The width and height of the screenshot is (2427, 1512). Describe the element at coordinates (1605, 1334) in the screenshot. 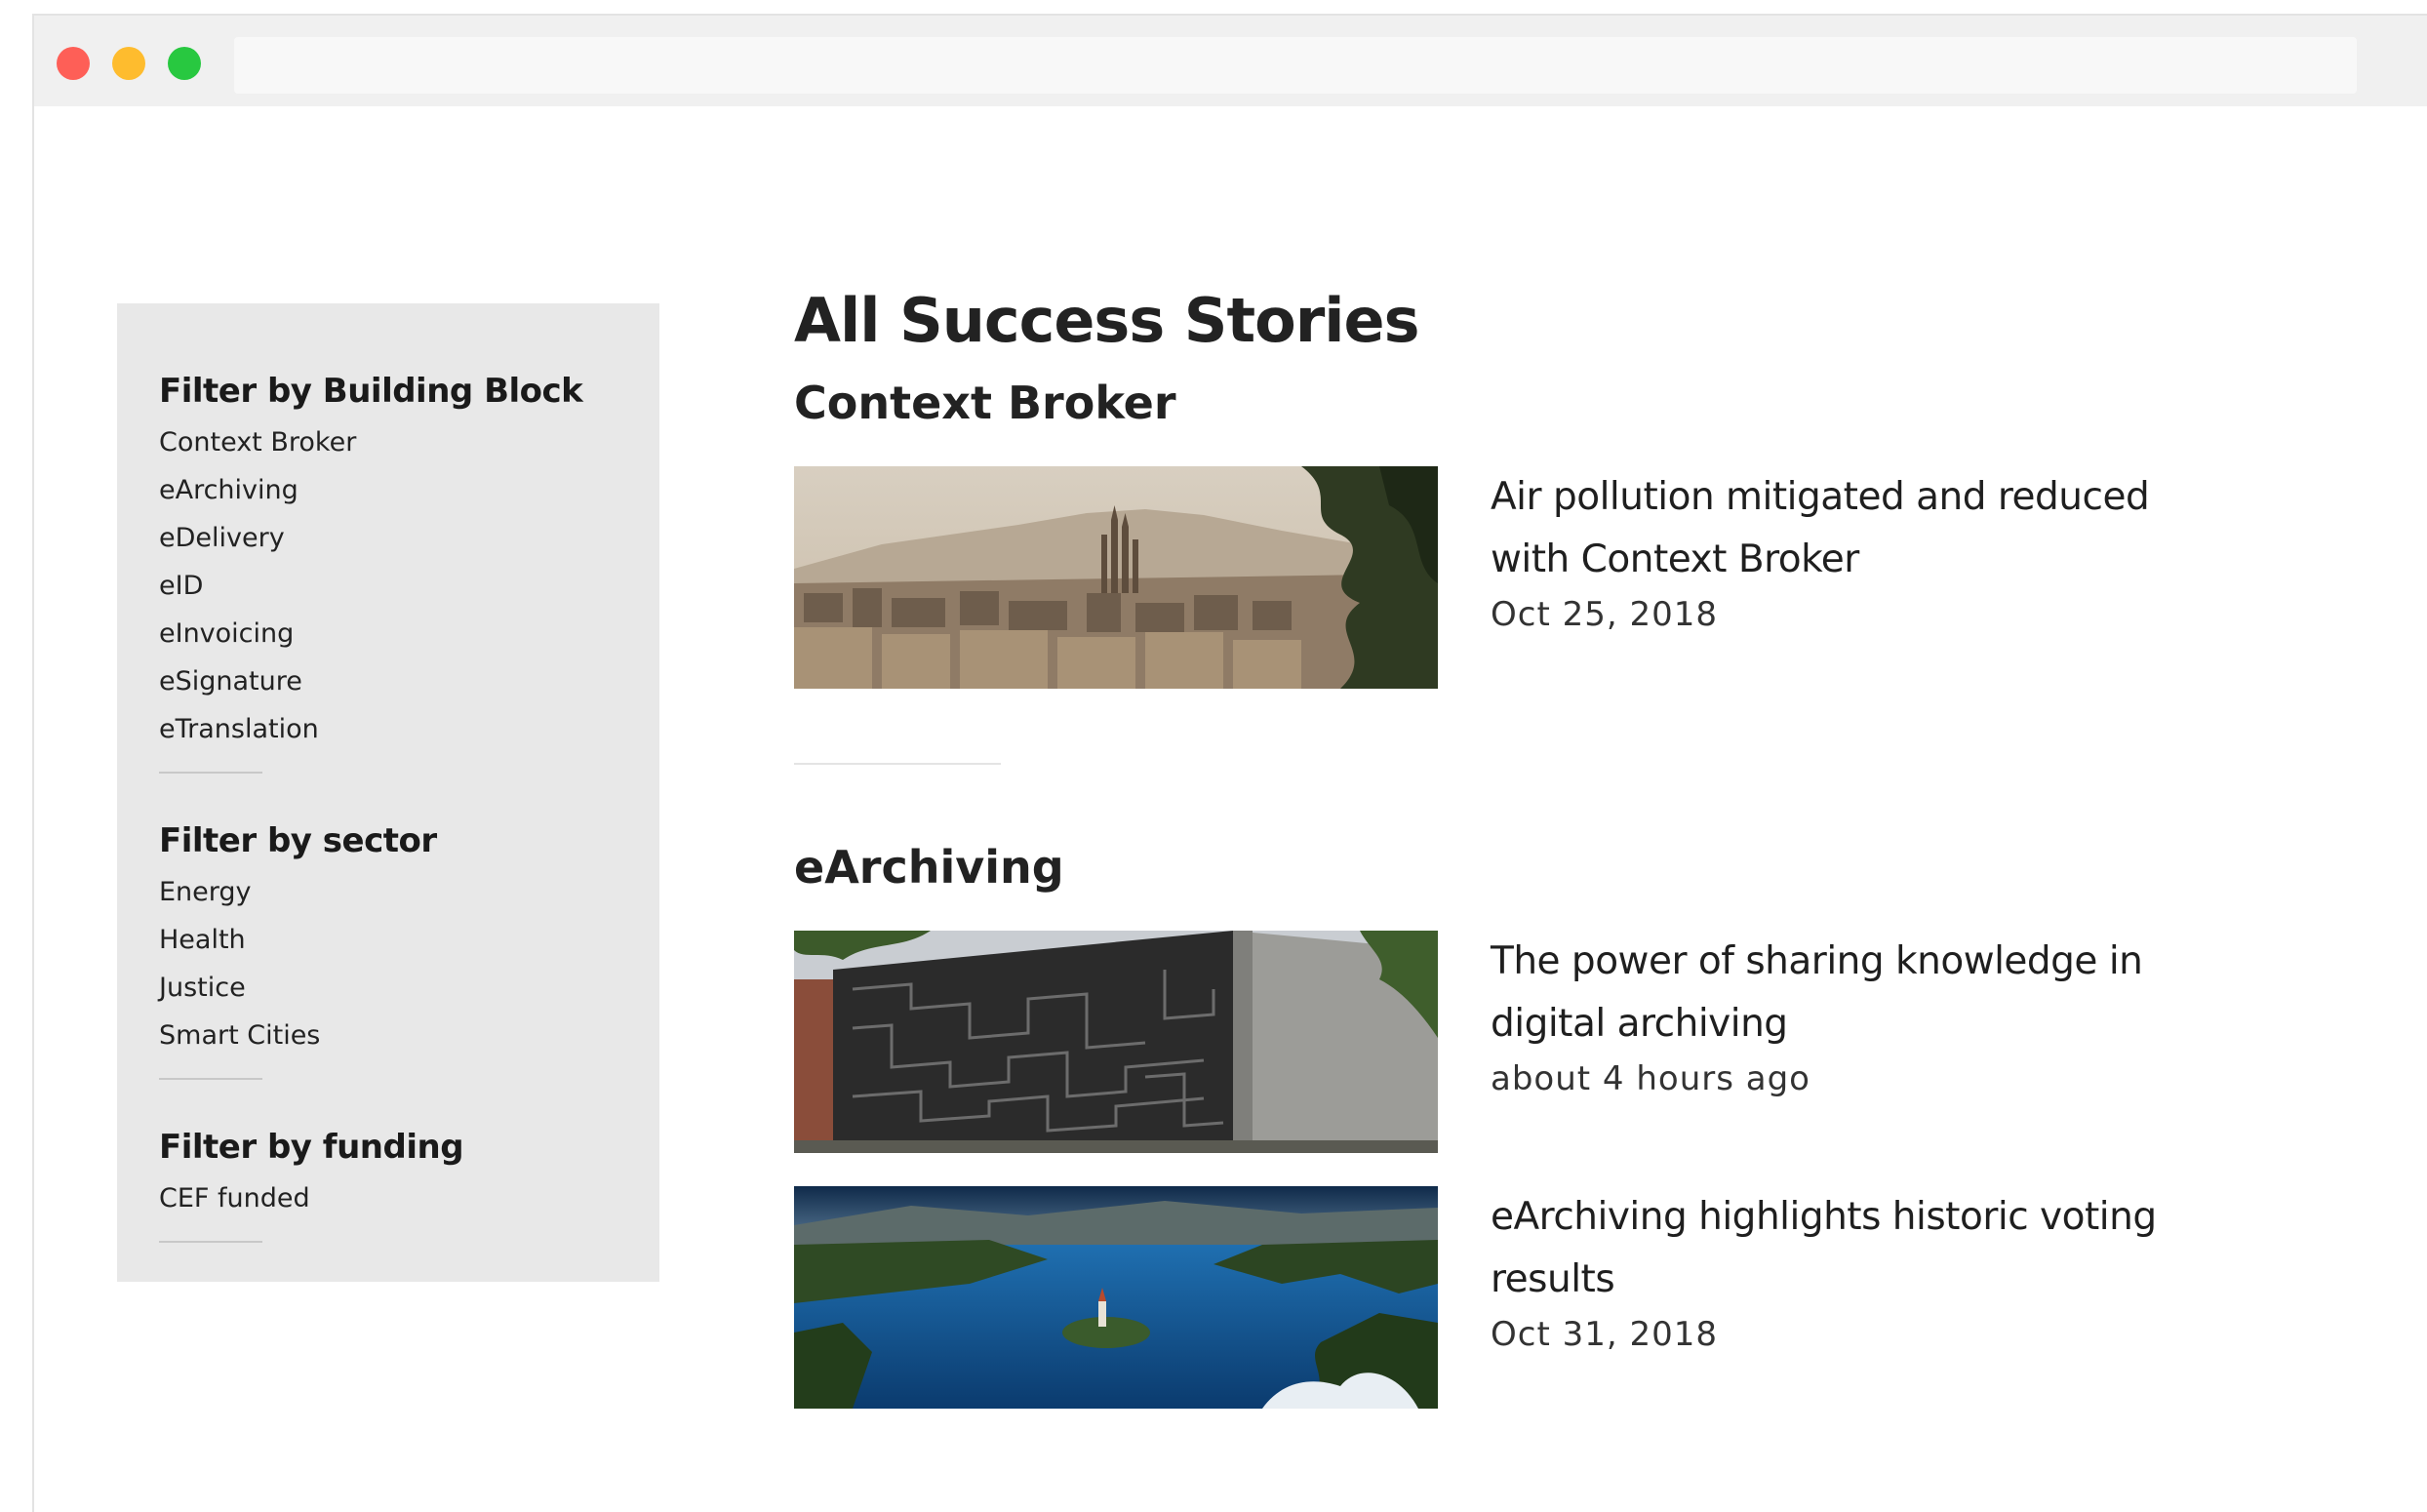

I see `story-date: Oct 31, 2018` at that location.